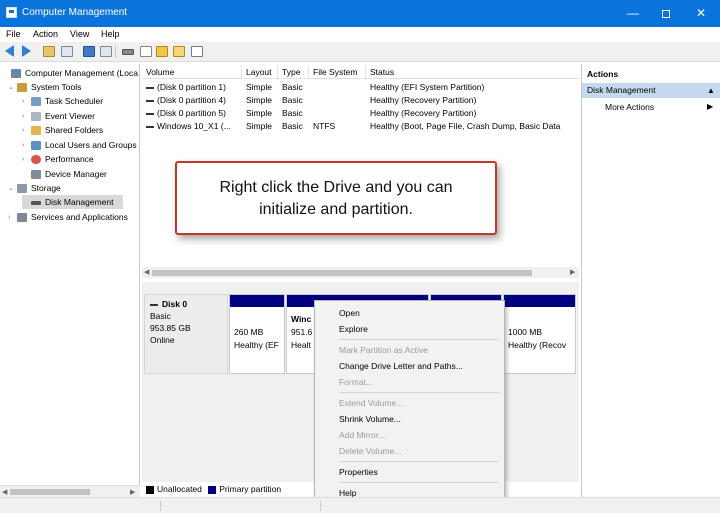  What do you see at coordinates (192, 72) in the screenshot?
I see `column-volume: Volume` at bounding box center [192, 72].